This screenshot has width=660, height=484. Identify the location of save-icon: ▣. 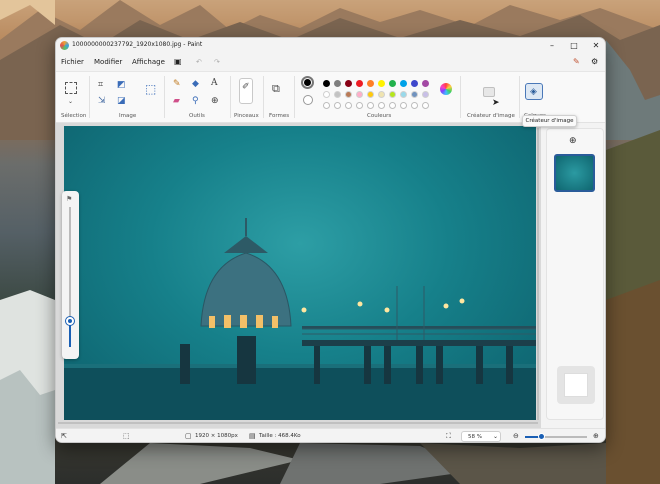
(178, 61).